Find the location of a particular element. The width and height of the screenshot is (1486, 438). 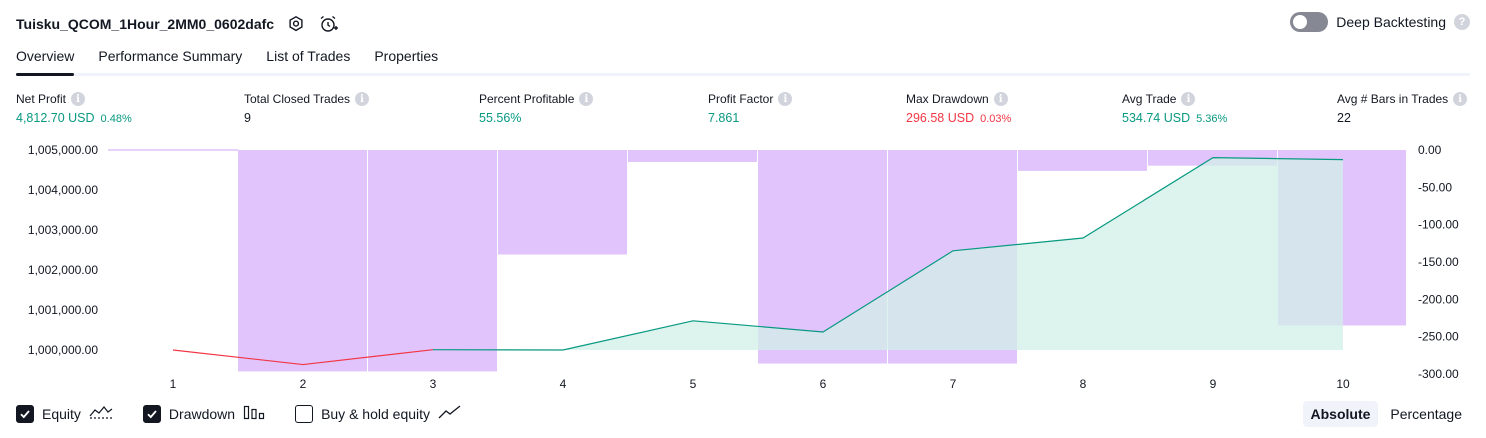

legend-label: Buy & hold equity is located at coordinates (376, 413).